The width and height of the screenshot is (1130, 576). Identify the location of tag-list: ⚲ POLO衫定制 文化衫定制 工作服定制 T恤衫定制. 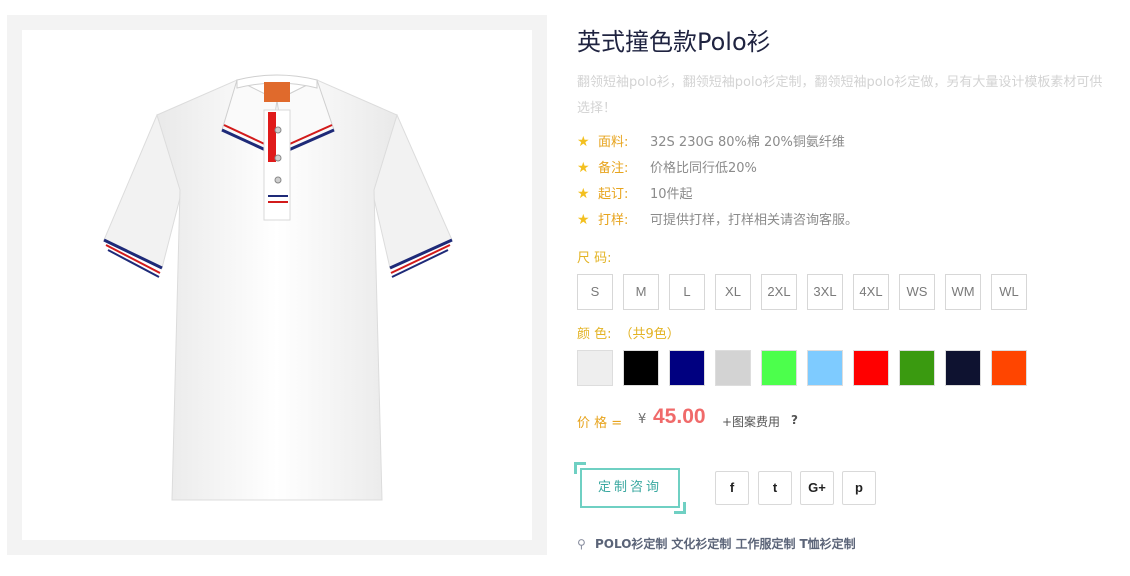
(718, 543).